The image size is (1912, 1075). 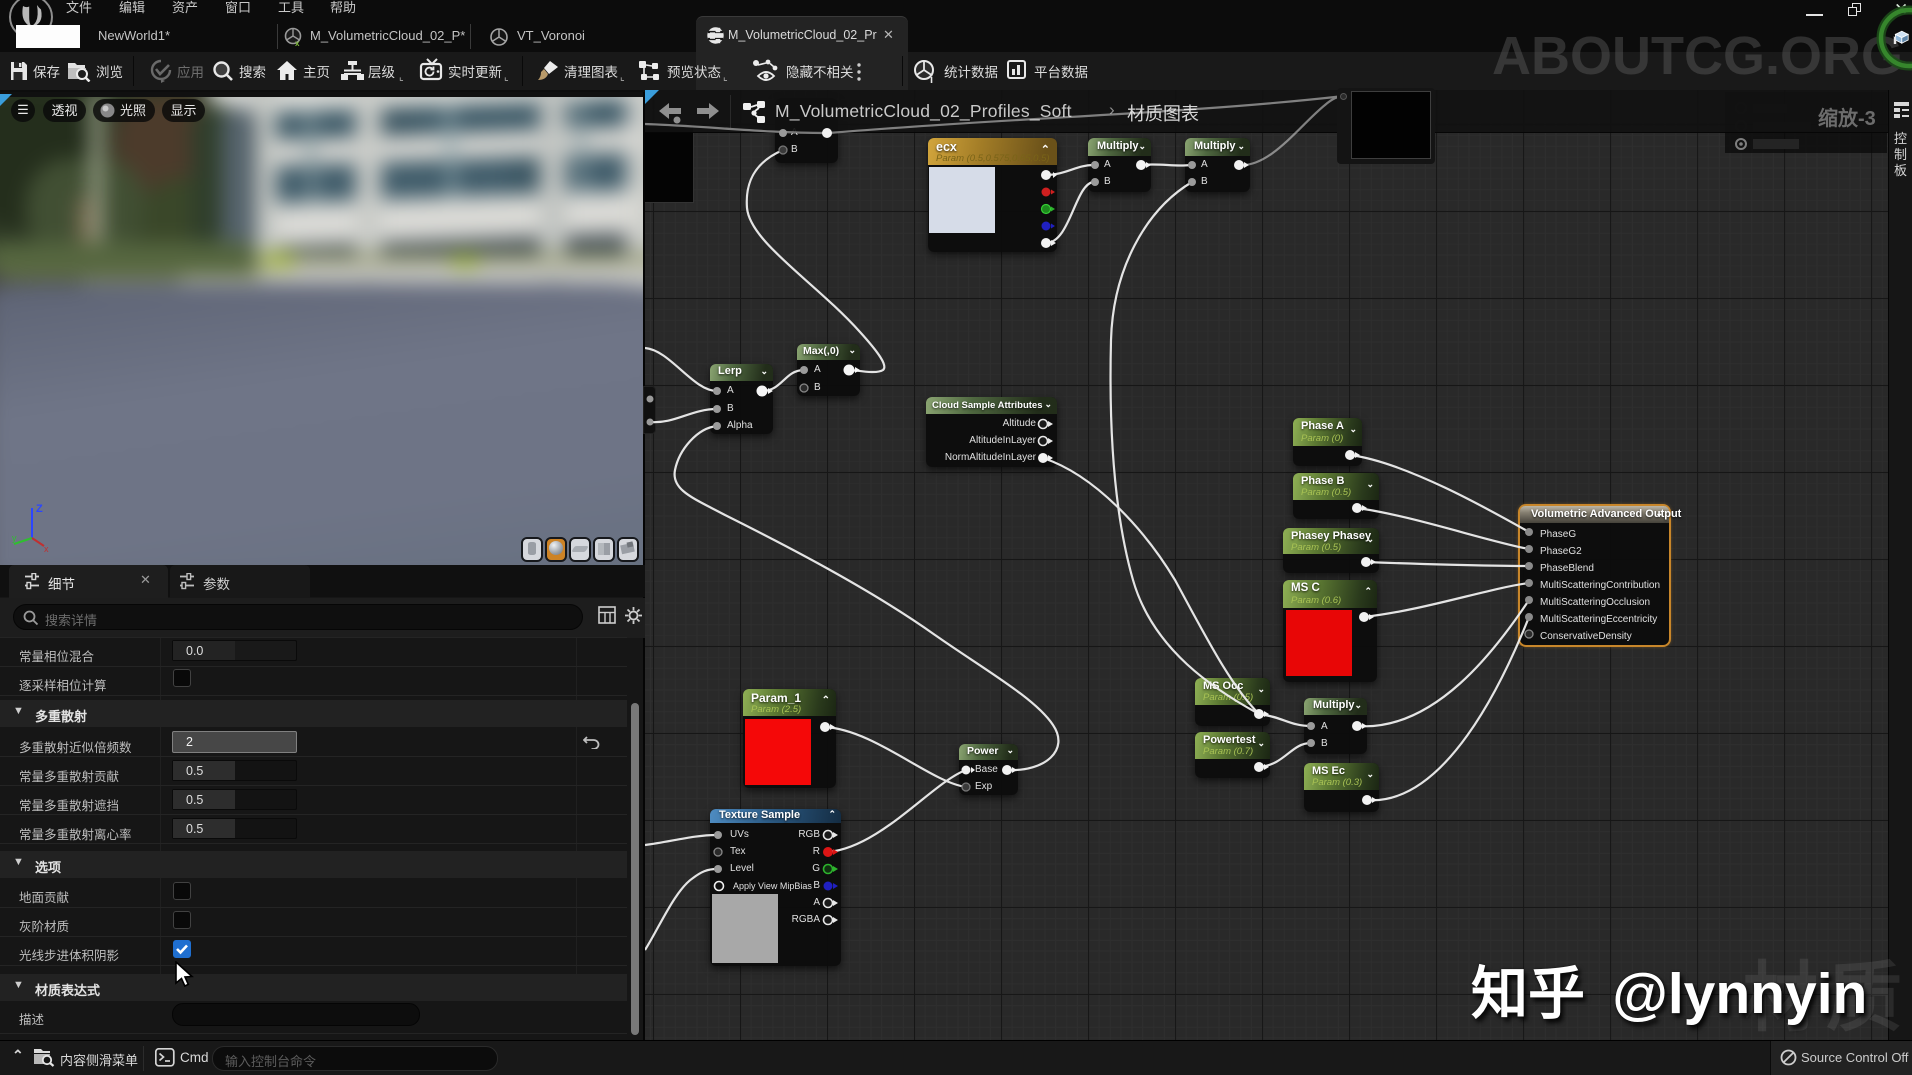 What do you see at coordinates (14, 538) in the screenshot?
I see `svg-text: y` at bounding box center [14, 538].